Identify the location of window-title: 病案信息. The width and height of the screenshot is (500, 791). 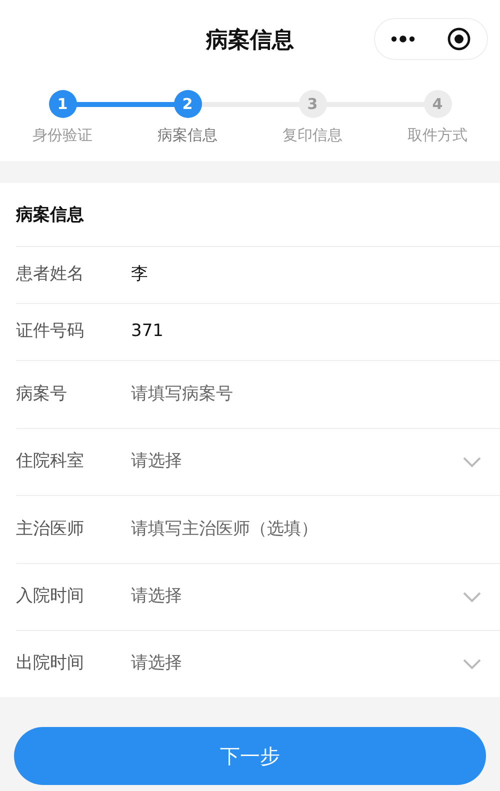
(250, 40).